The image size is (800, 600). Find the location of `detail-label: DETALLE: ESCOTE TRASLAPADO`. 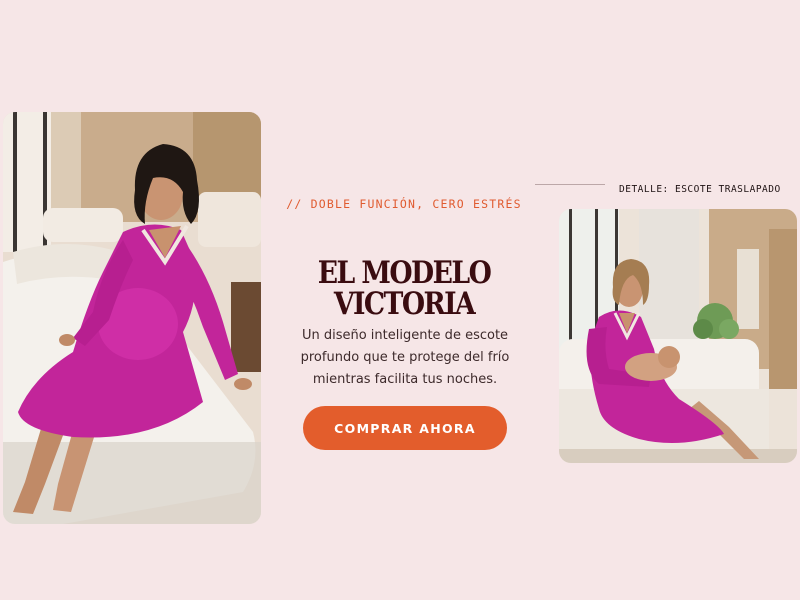

detail-label: DETALLE: ESCOTE TRASLAPADO is located at coordinates (700, 189).